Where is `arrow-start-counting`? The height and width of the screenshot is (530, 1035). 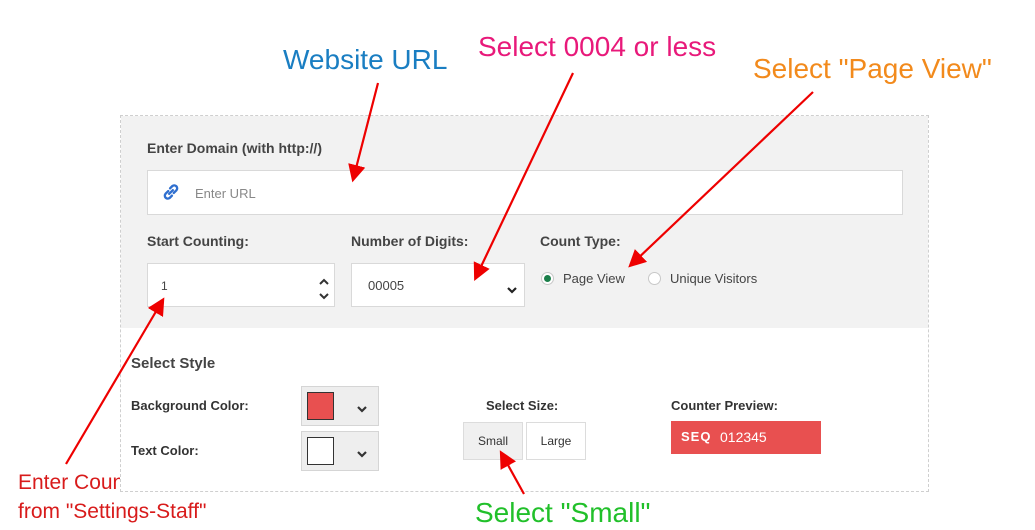
arrow-start-counting is located at coordinates (115, 381).